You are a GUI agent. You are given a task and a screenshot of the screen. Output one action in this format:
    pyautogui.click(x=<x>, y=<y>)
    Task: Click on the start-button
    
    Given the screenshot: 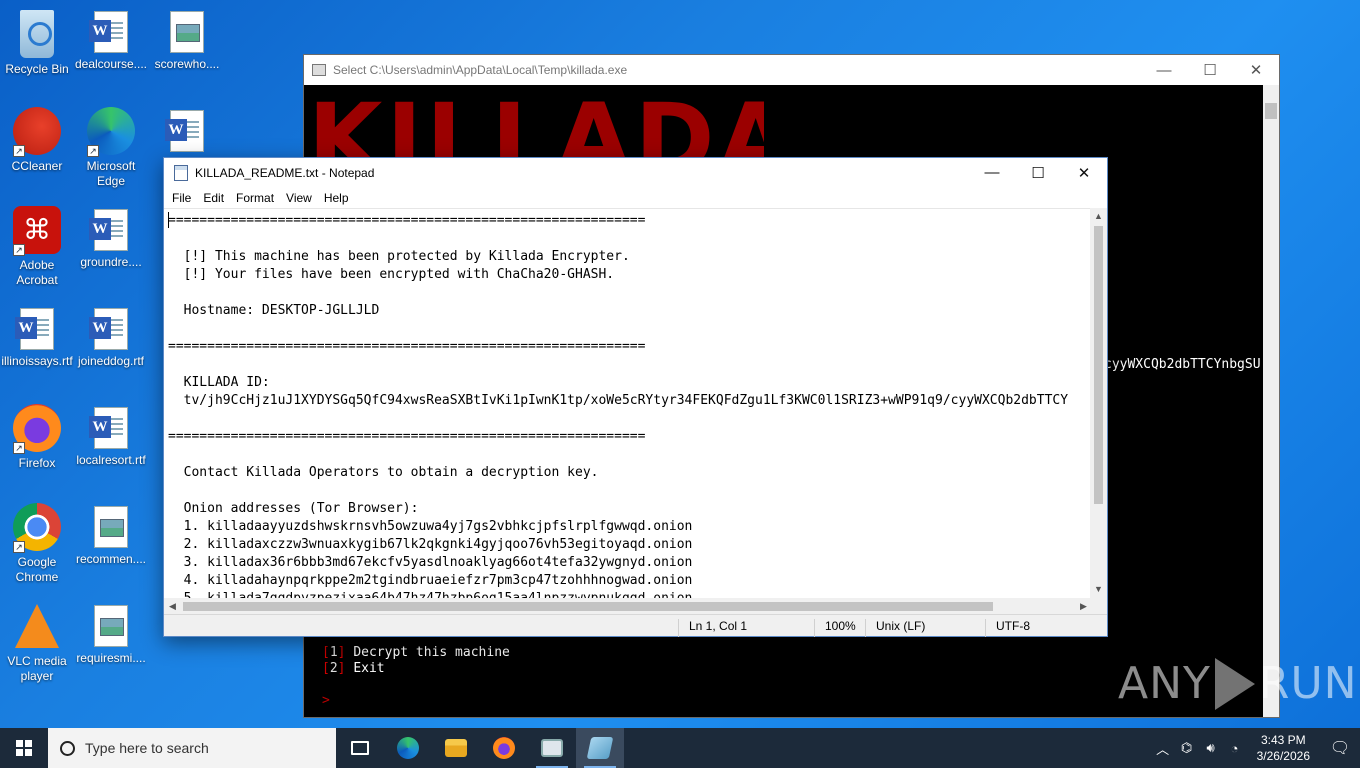 What is the action you would take?
    pyautogui.click(x=24, y=748)
    